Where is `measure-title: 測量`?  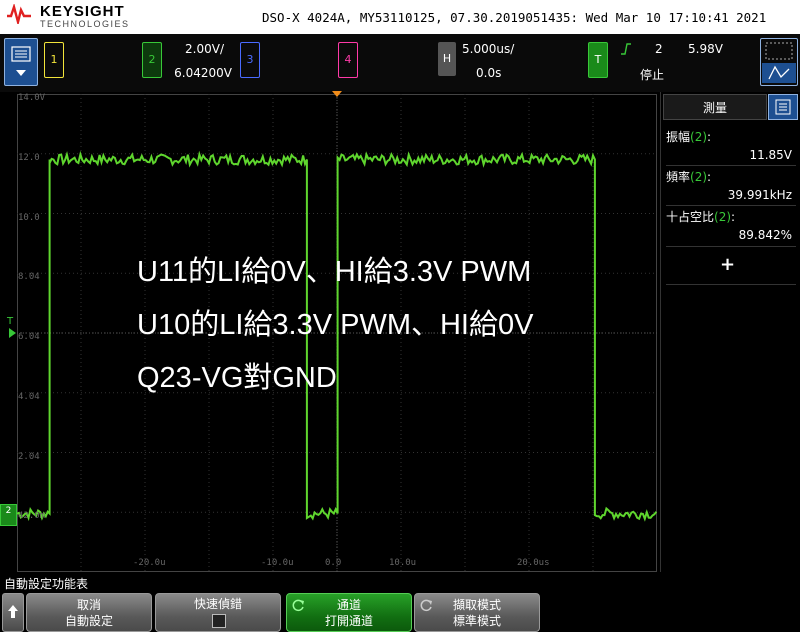 measure-title: 測量 is located at coordinates (714, 108).